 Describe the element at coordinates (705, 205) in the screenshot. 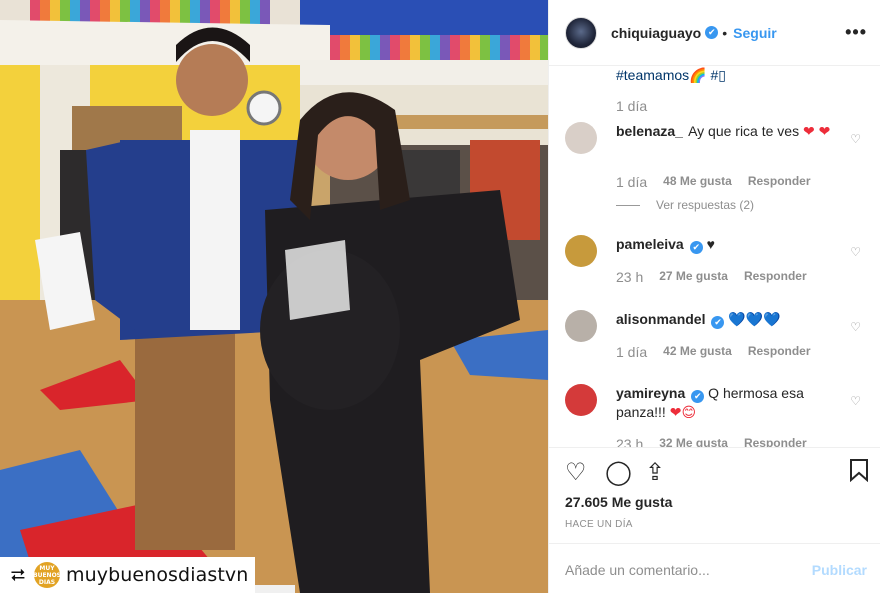

I see `view-replies-label: Ver respuestas (2)` at that location.